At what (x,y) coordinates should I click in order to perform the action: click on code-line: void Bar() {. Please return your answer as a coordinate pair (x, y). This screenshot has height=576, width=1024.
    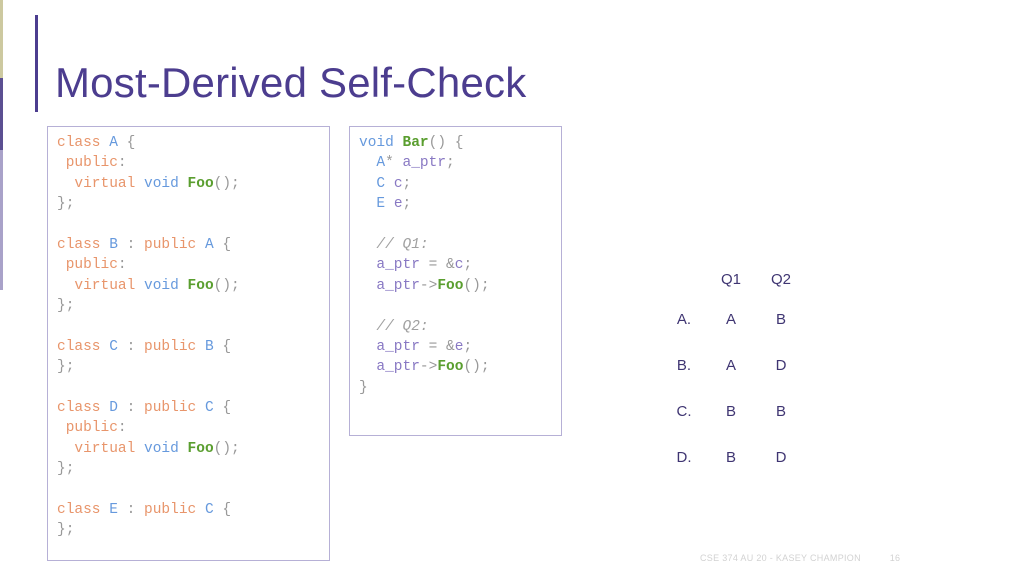
    Looking at the image, I should click on (460, 143).